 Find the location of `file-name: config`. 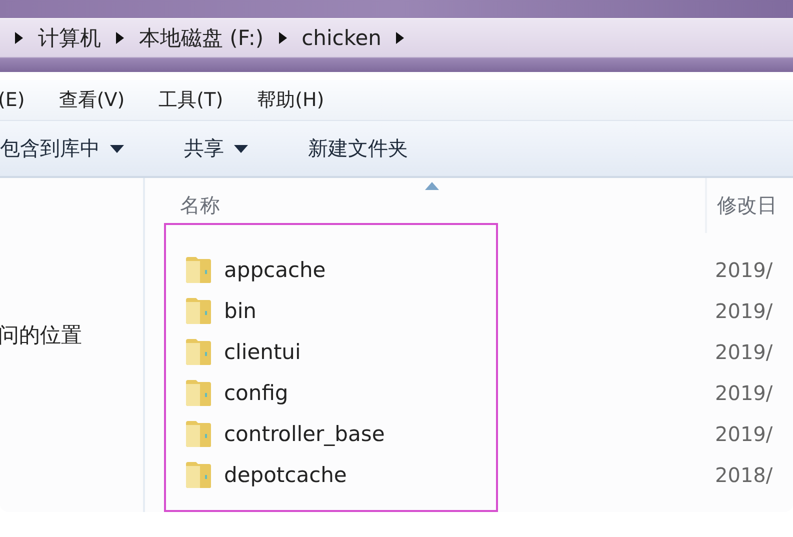

file-name: config is located at coordinates (256, 392).